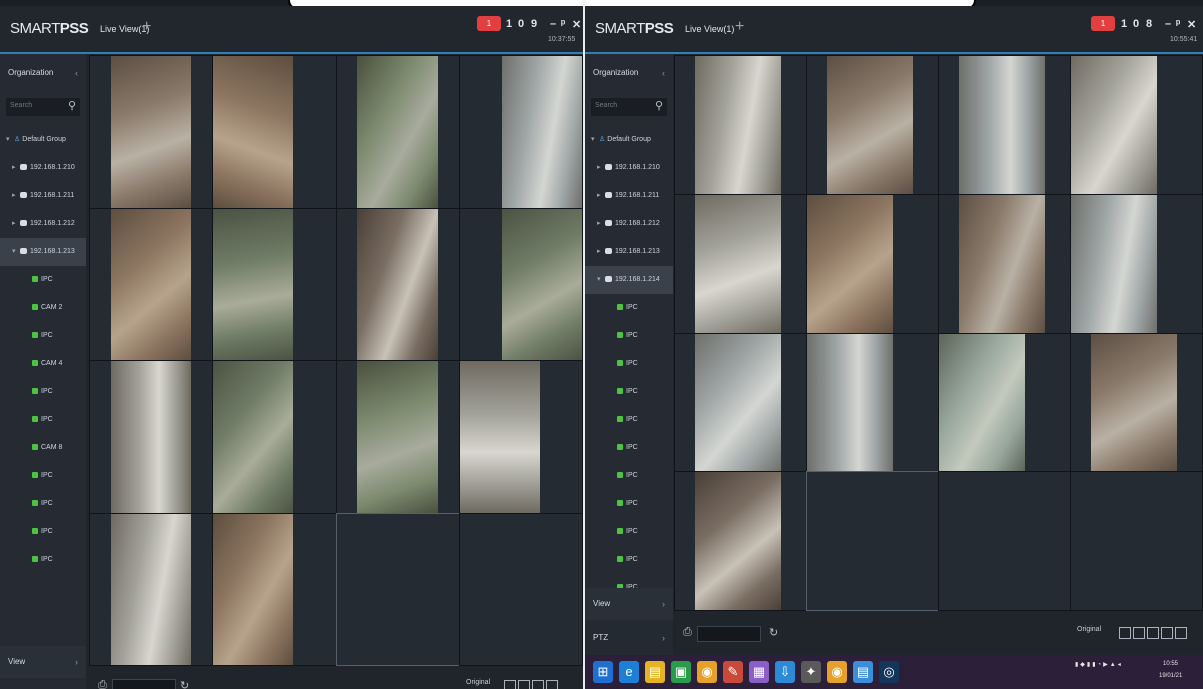 Image resolution: width=1203 pixels, height=689 pixels. I want to click on layout-select, so click(144, 684).